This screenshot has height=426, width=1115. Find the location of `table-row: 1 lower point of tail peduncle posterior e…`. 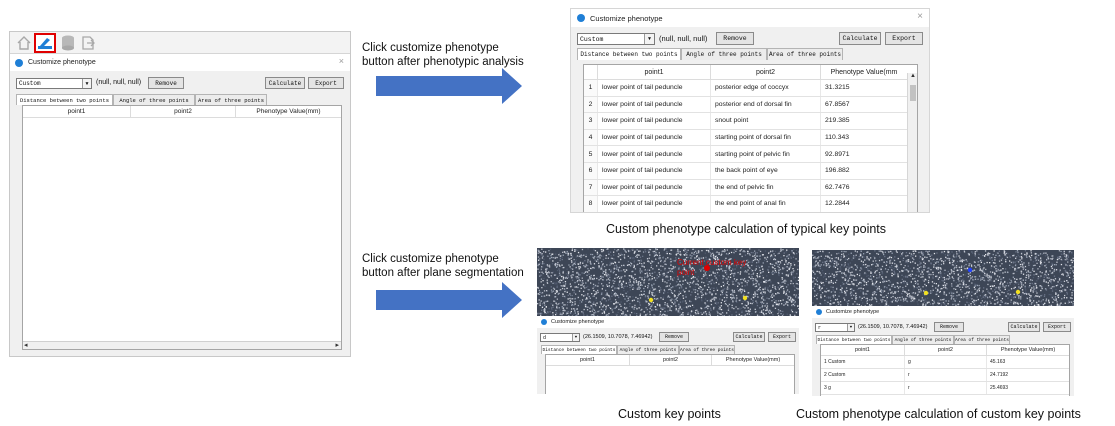

table-row: 1 lower point of tail peduncle posterior e… is located at coordinates (745, 88).